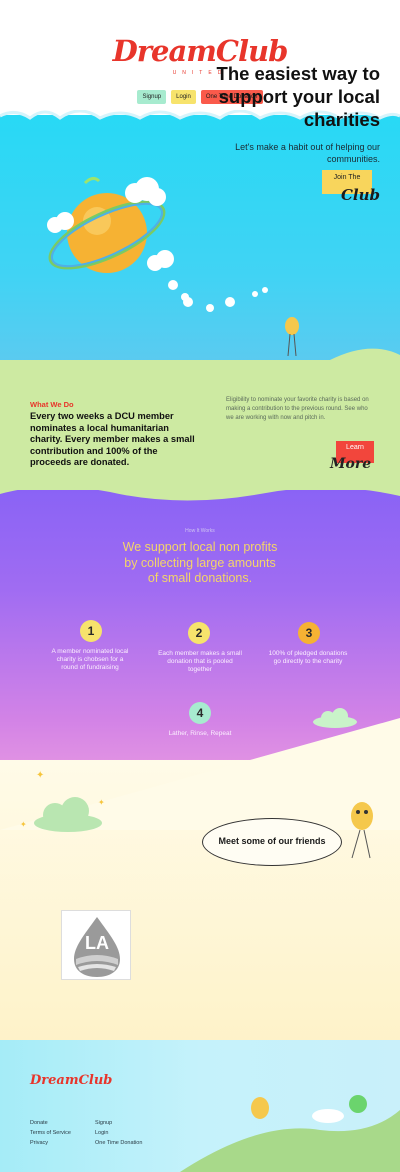 This screenshot has width=400, height=1172. I want to click on footer-link-donation: One Time Donation, so click(118, 1143).